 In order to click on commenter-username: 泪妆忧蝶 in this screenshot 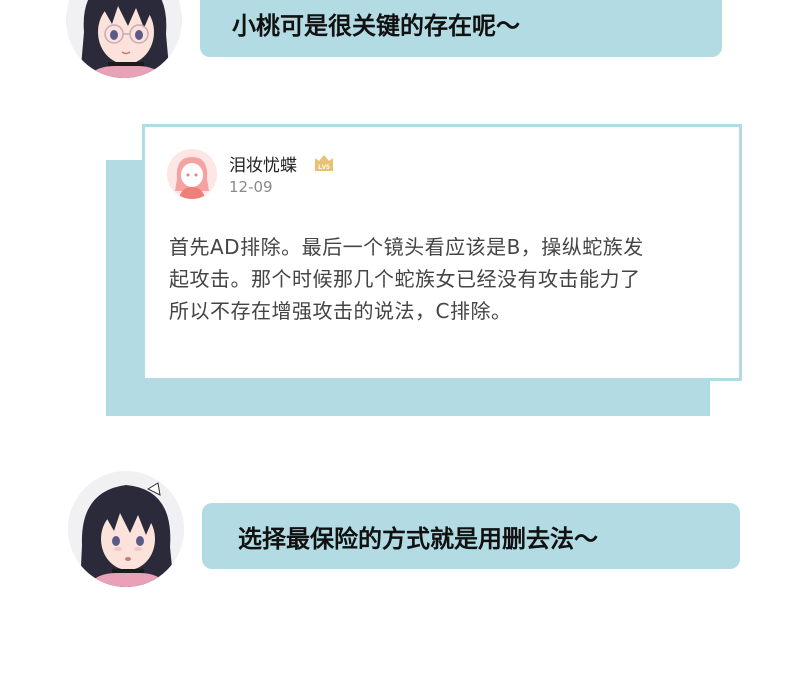, I will do `click(263, 163)`.